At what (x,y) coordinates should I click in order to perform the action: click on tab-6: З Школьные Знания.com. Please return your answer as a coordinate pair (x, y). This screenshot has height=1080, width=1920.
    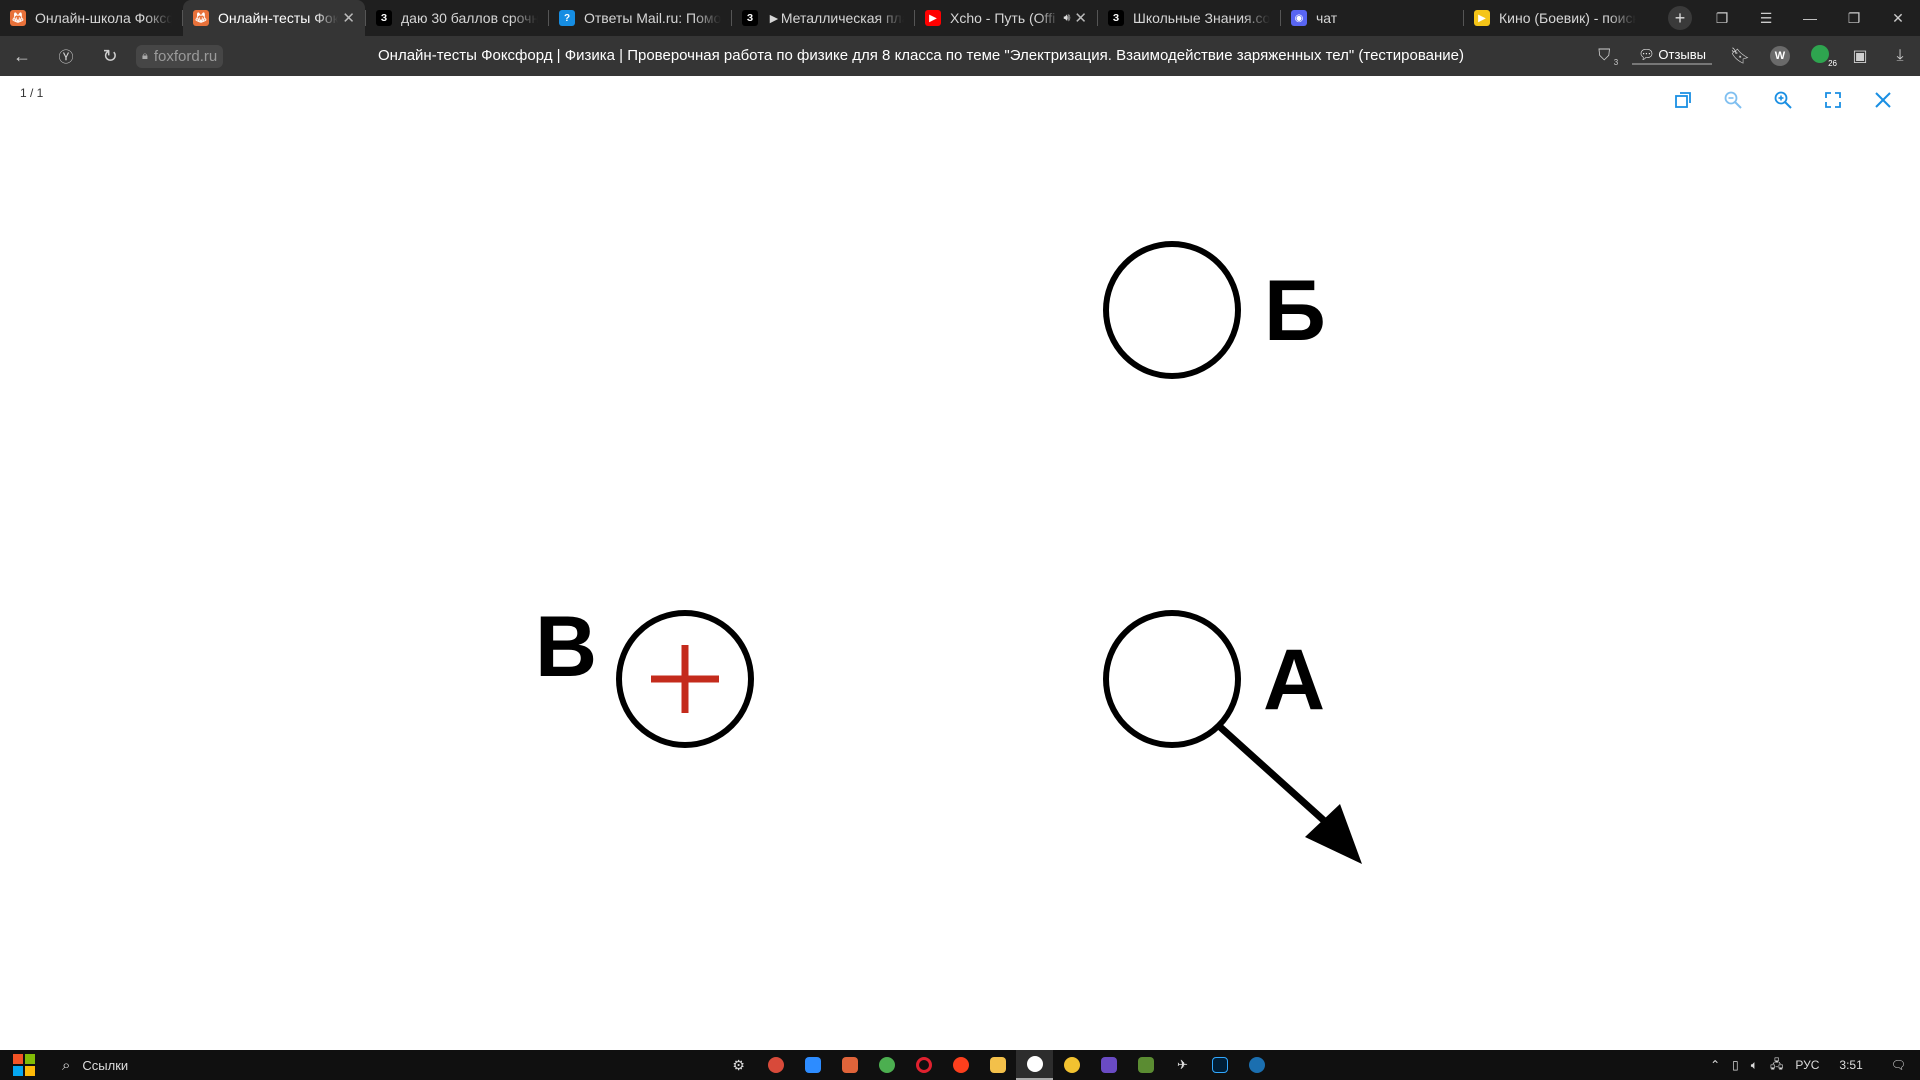
    Looking at the image, I should click on (1189, 18).